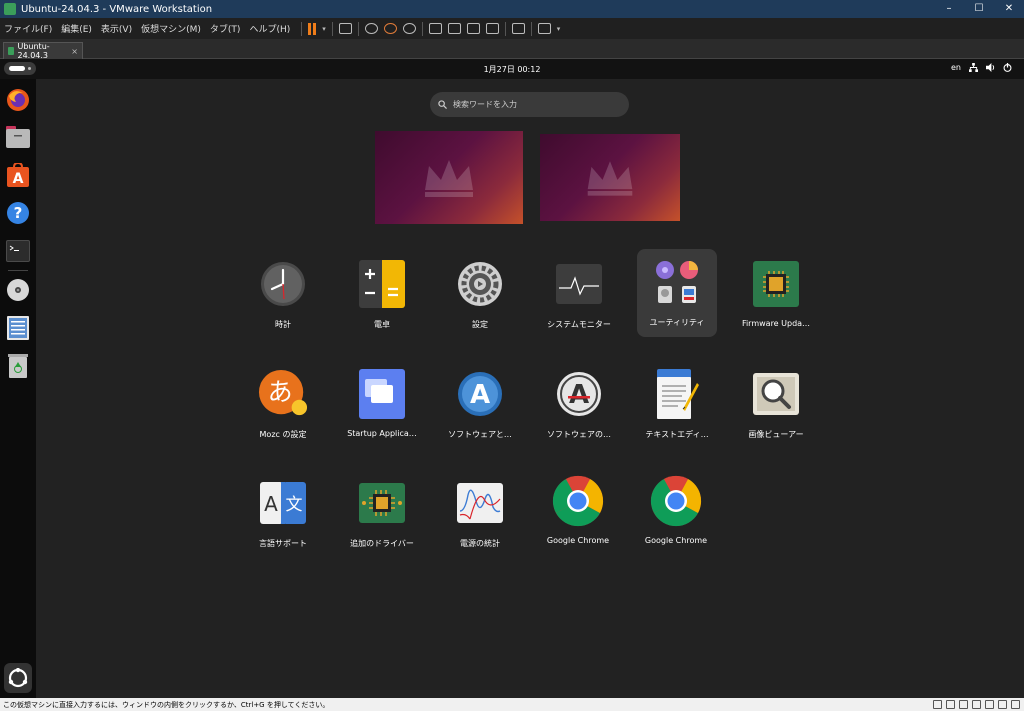 This screenshot has width=1024, height=711. I want to click on power-statistics-icon, so click(480, 503).